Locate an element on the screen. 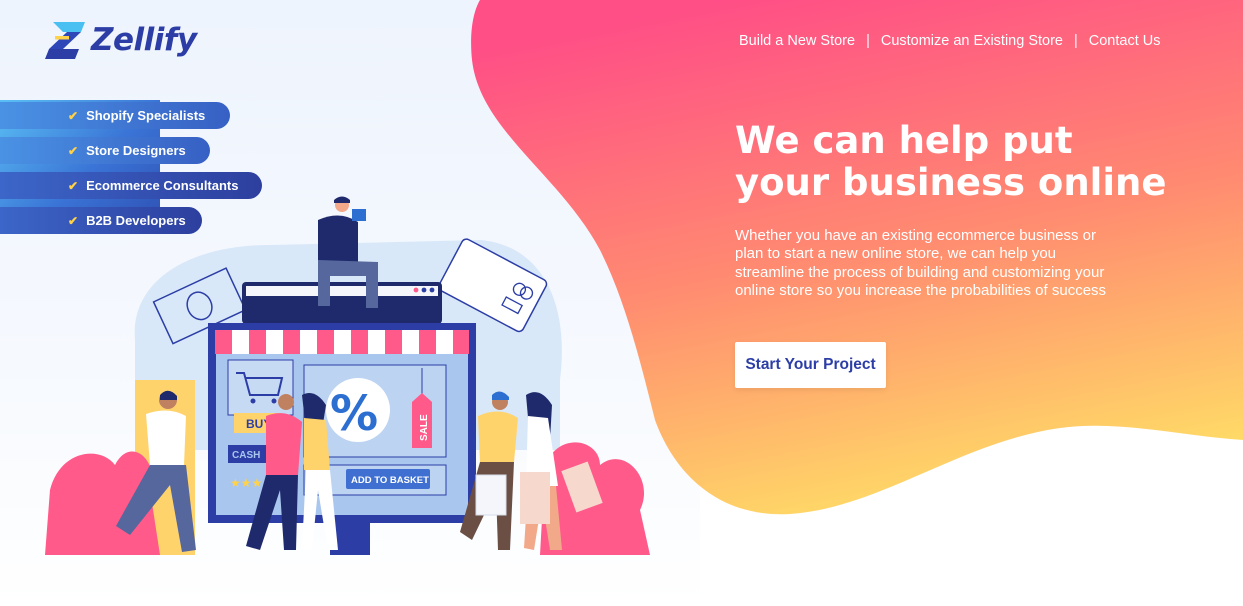  z-logo-icon is located at coordinates (65, 40).